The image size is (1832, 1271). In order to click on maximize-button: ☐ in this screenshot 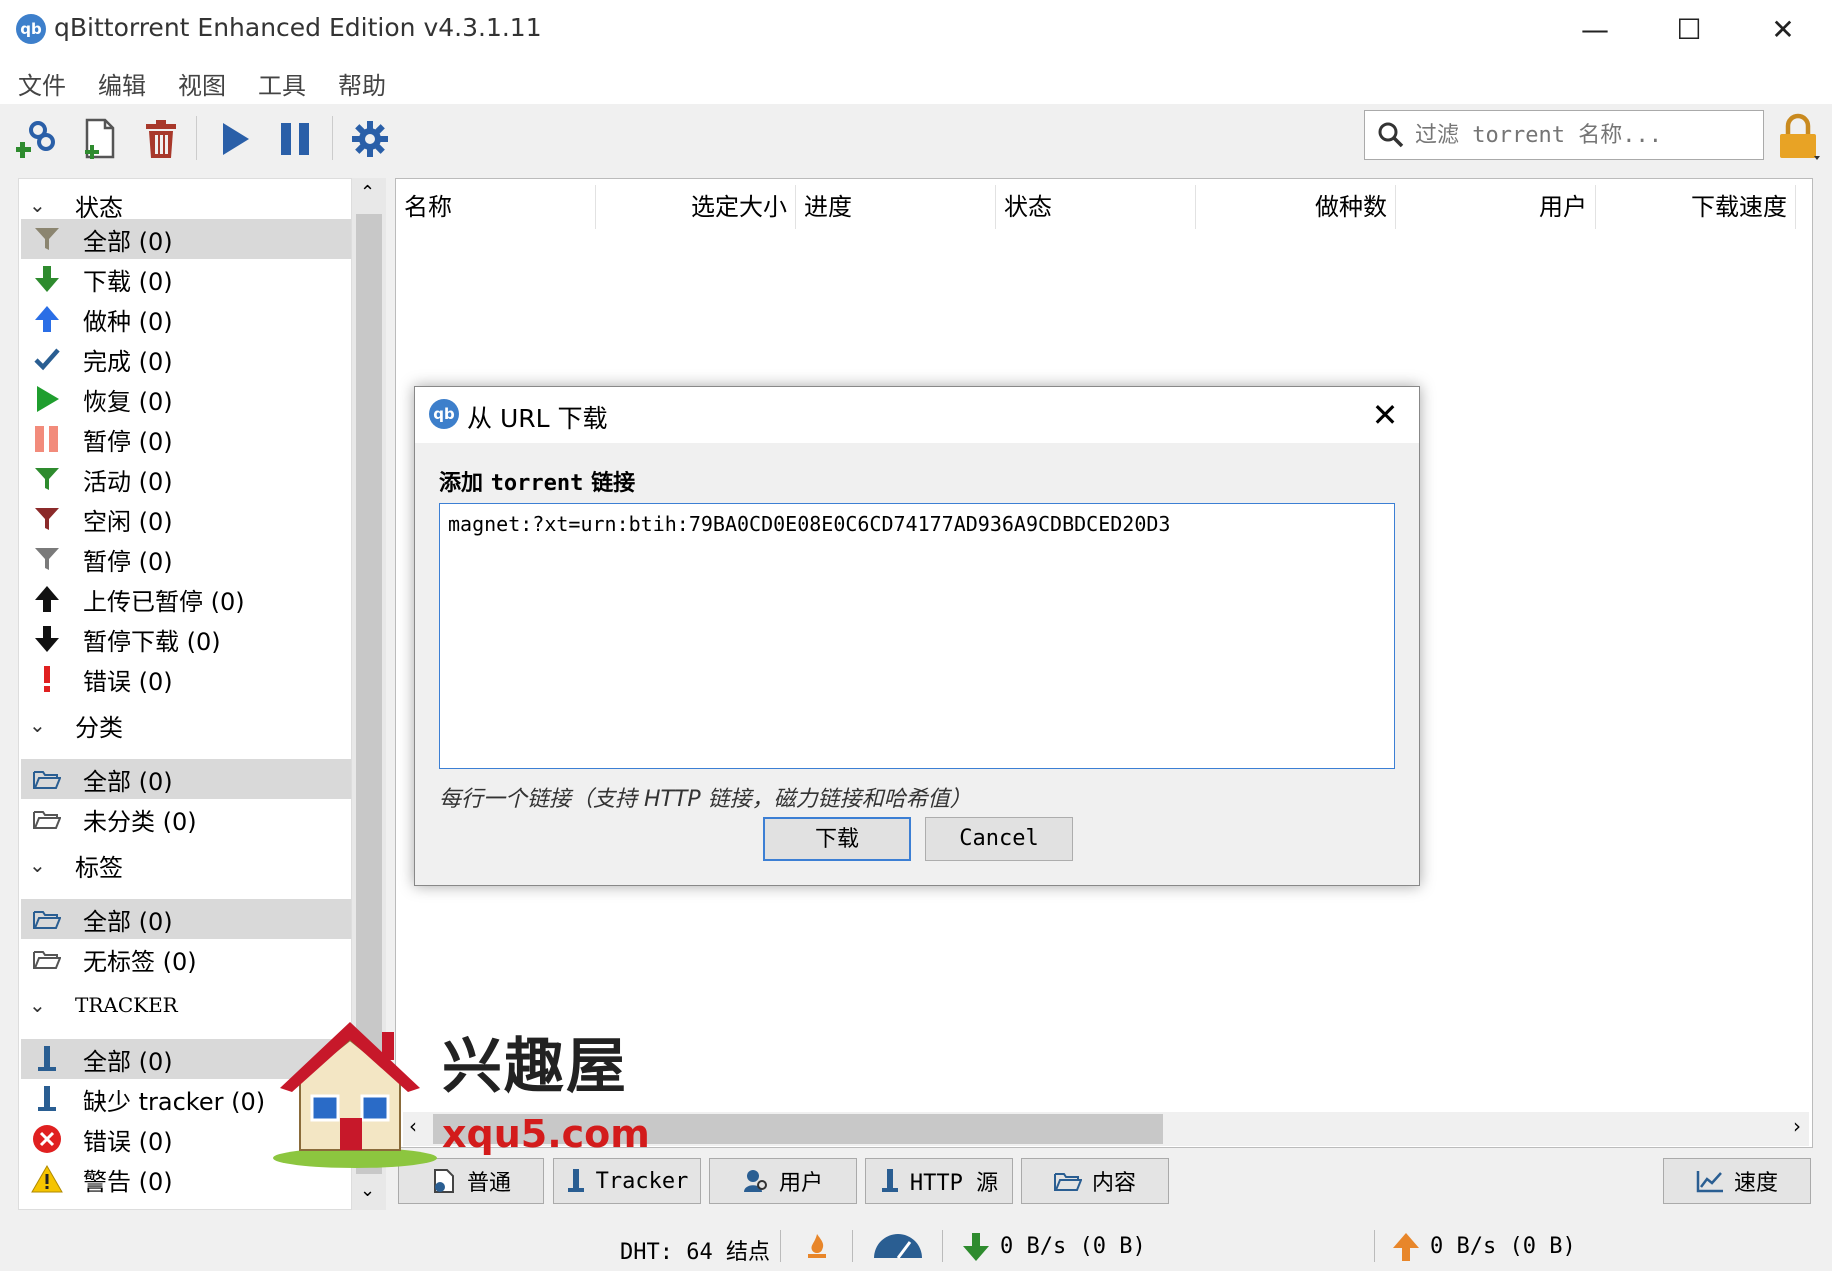, I will do `click(1689, 30)`.